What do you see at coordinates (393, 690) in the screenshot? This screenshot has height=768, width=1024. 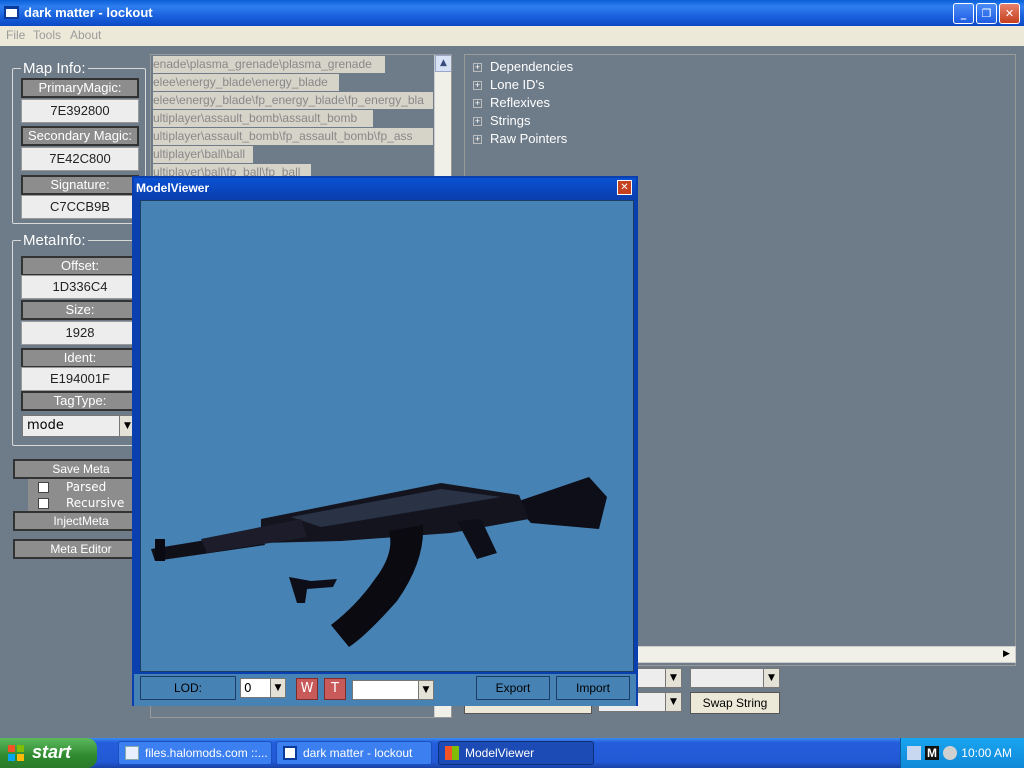 I see `mesh-select: ▼` at bounding box center [393, 690].